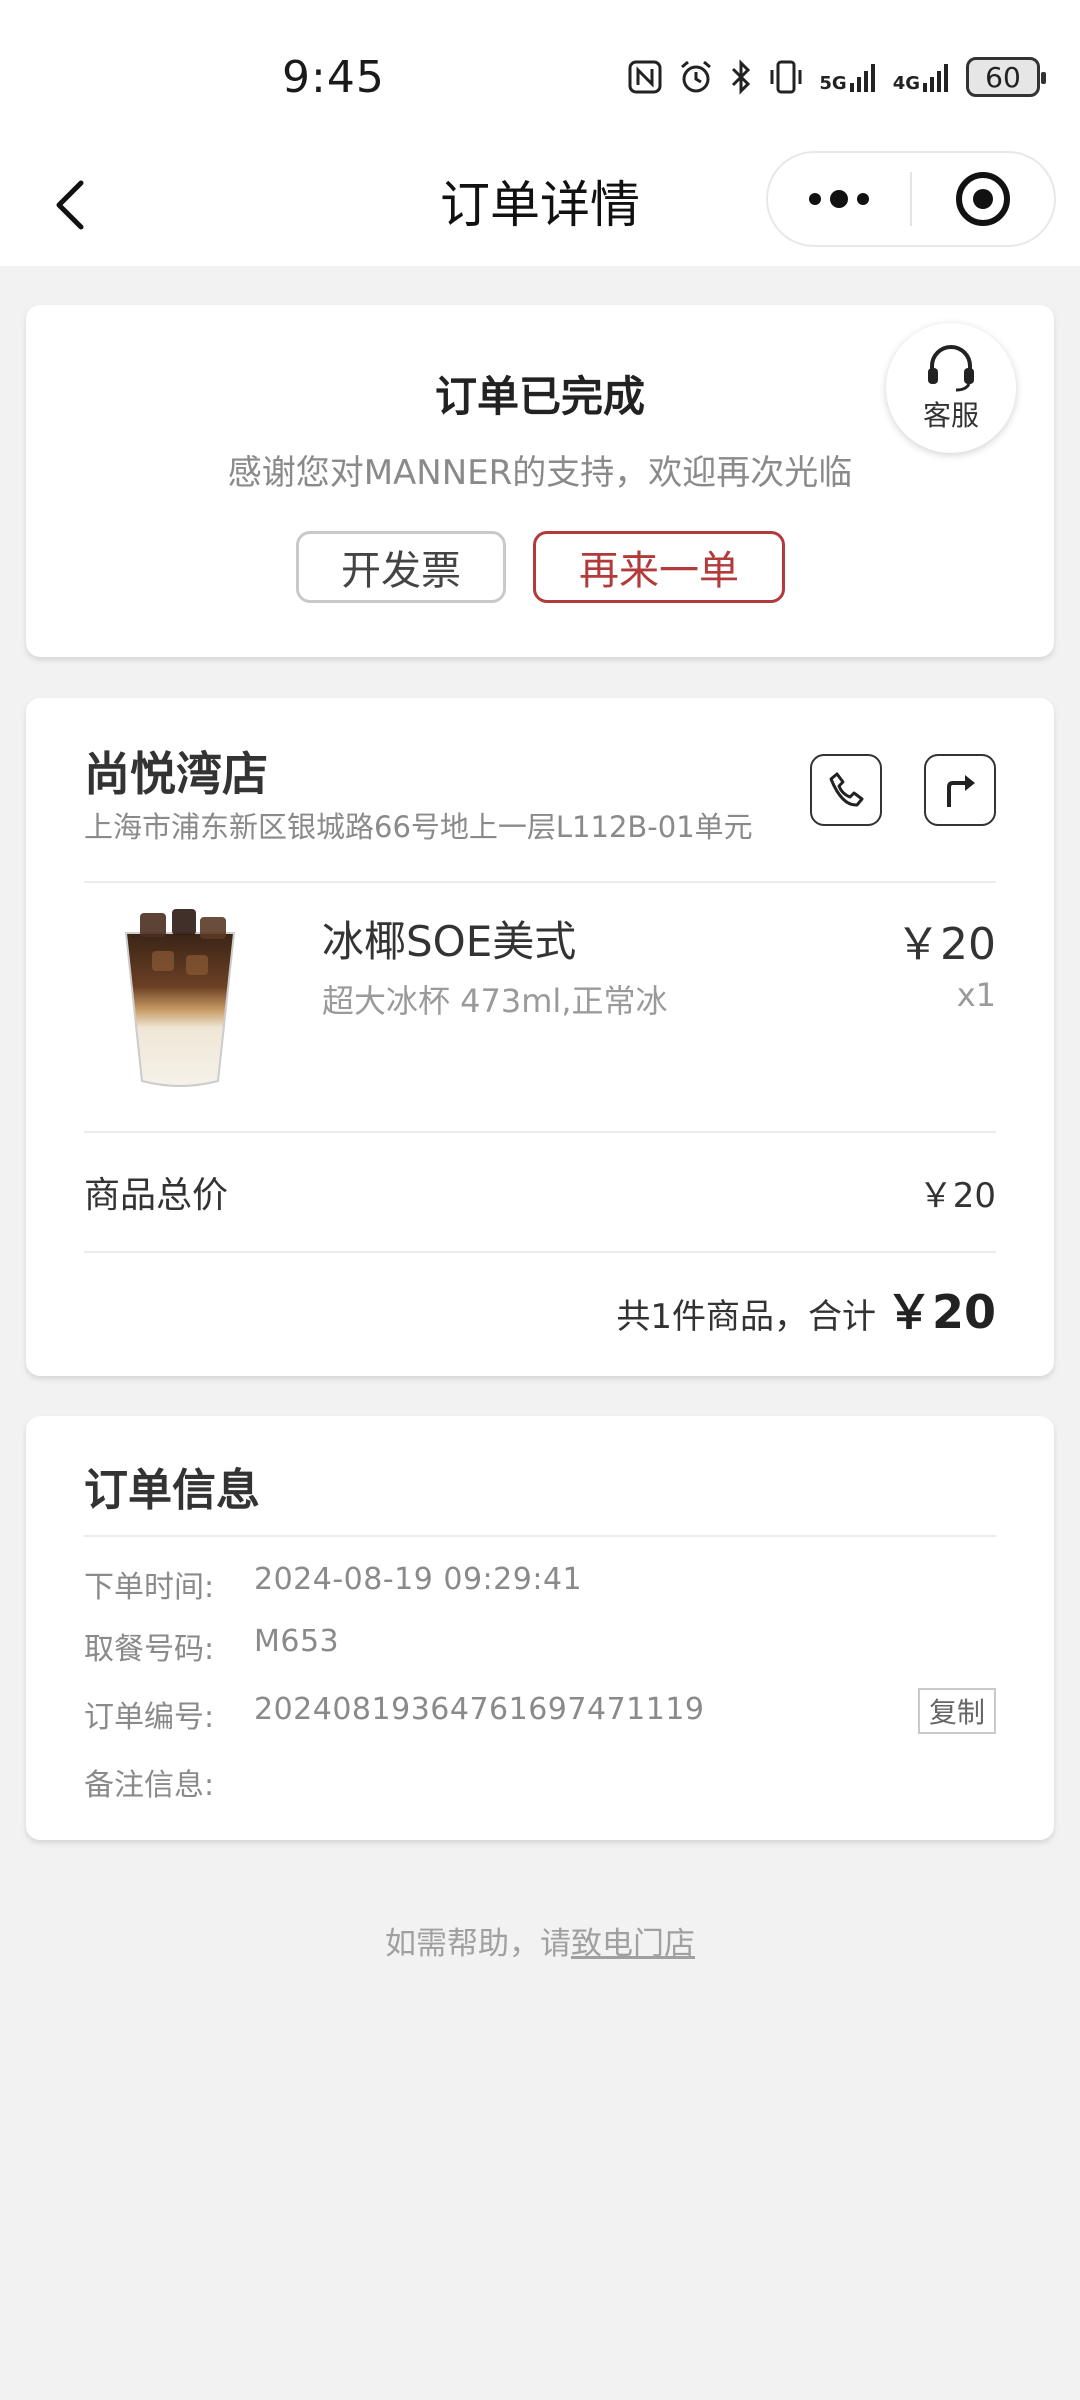 This screenshot has width=1080, height=2400. What do you see at coordinates (696, 76) in the screenshot?
I see `alarm-icon` at bounding box center [696, 76].